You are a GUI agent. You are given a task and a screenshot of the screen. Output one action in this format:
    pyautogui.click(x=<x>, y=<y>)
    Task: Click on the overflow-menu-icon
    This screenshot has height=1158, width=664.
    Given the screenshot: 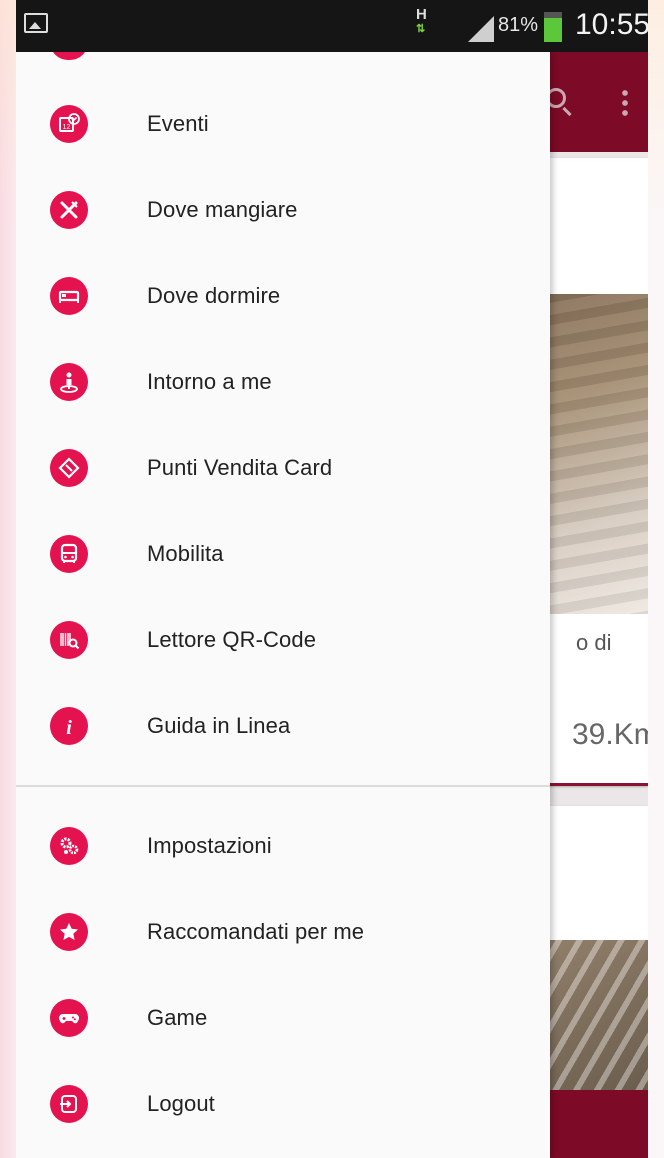 What is the action you would take?
    pyautogui.click(x=625, y=102)
    